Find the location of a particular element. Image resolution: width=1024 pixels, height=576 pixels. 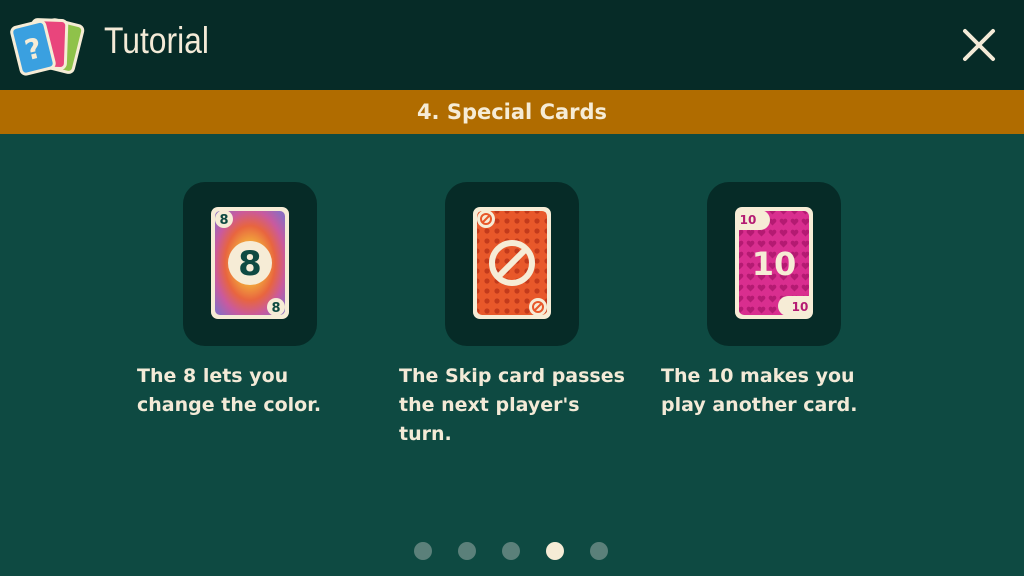

card-tile-ten: 10 10 10 is located at coordinates (774, 264).